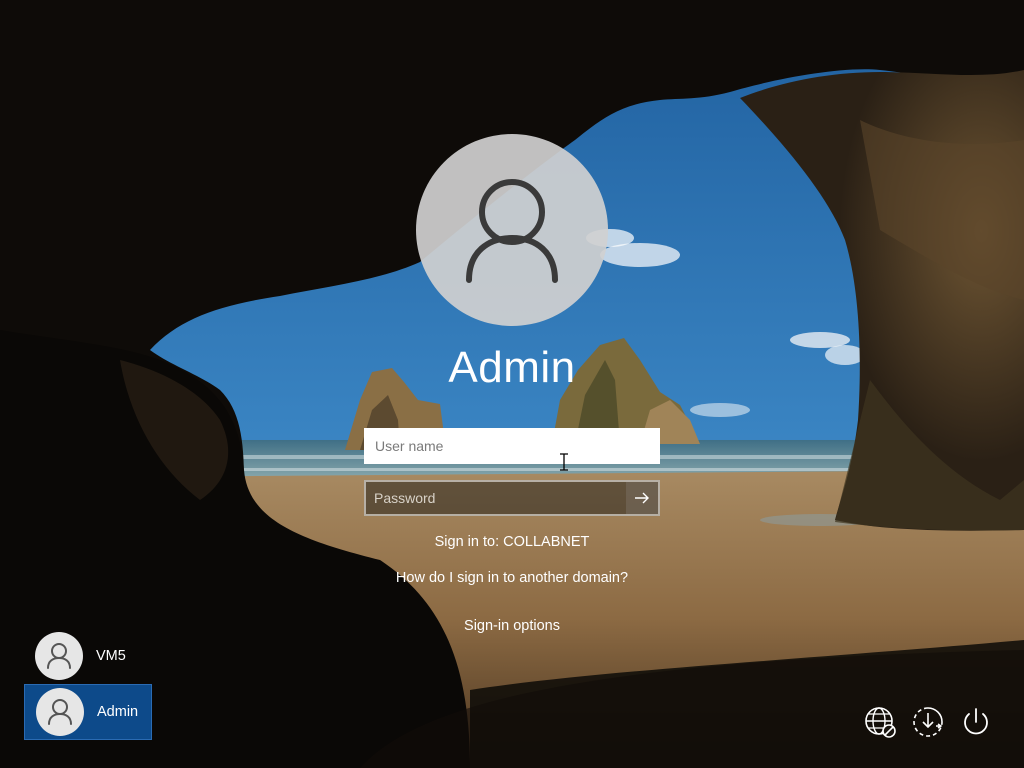 The height and width of the screenshot is (768, 1024). What do you see at coordinates (497, 498) in the screenshot?
I see `password-input` at bounding box center [497, 498].